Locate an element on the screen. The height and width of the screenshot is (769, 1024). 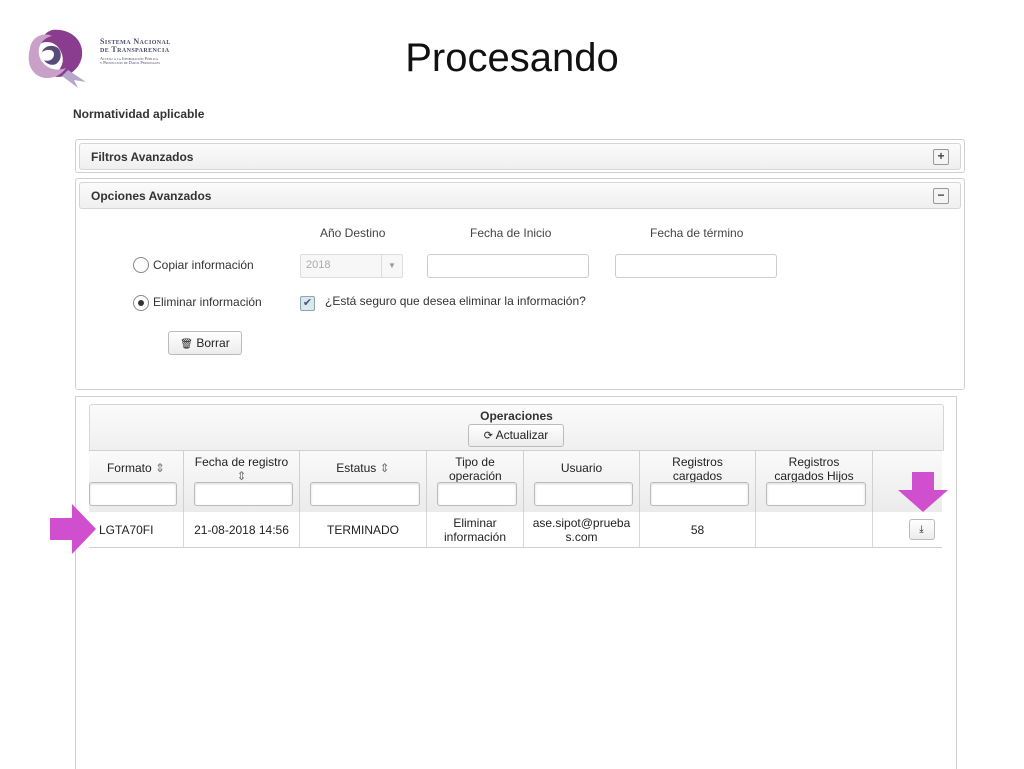
col-header-fecha: Fecha de registro ⇕ is located at coordinates (242, 481).